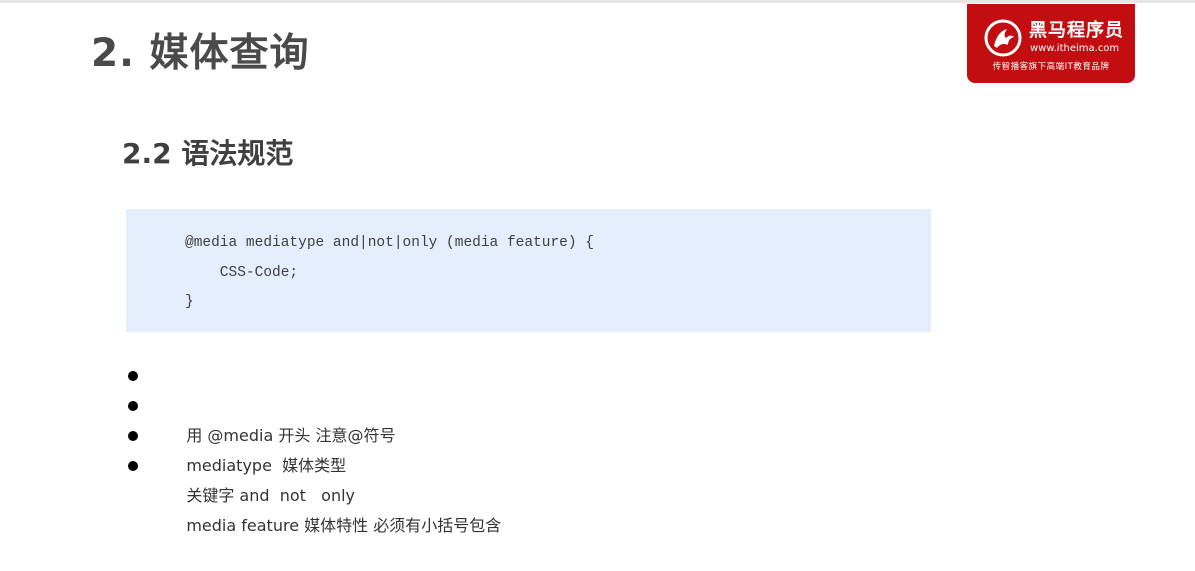 This screenshot has width=1195, height=571. Describe the element at coordinates (313, 463) in the screenshot. I see `list-item: 关键字 and not only` at that location.